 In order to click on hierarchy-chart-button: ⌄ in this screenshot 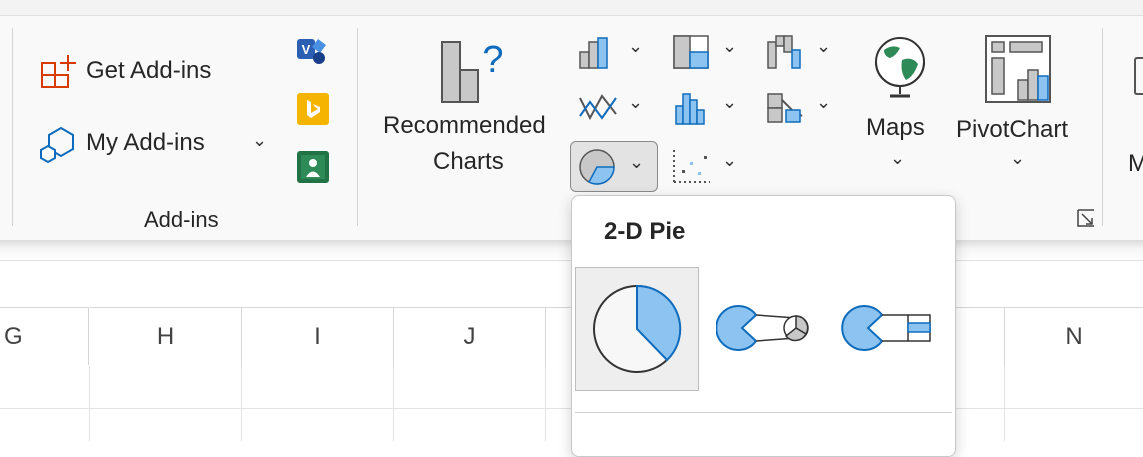, I will do `click(709, 51)`.